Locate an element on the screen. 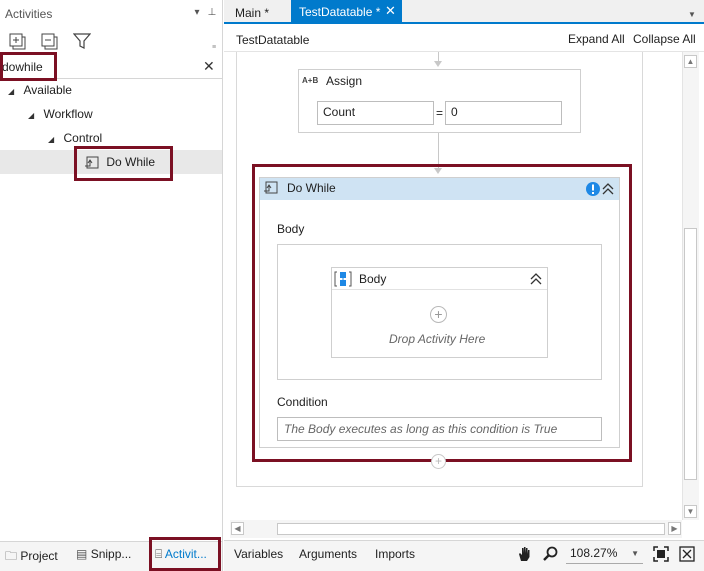  tab-project: 🗀 Project is located at coordinates (31, 557).